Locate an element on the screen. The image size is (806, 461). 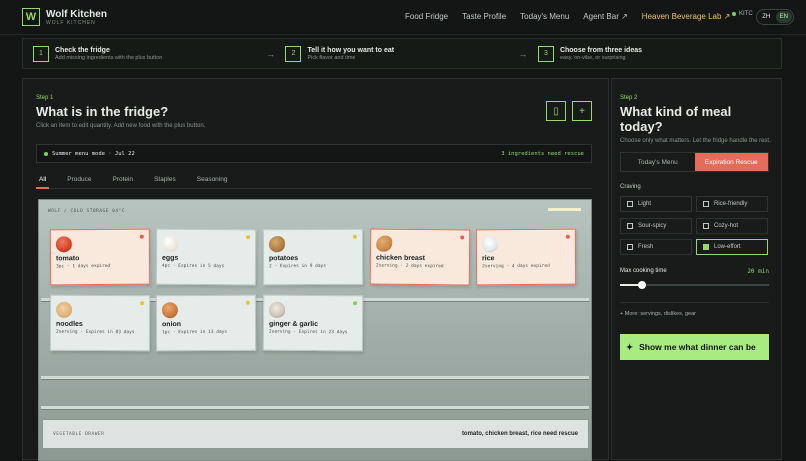
fridge-view-icon: ▯ is located at coordinates (556, 111).